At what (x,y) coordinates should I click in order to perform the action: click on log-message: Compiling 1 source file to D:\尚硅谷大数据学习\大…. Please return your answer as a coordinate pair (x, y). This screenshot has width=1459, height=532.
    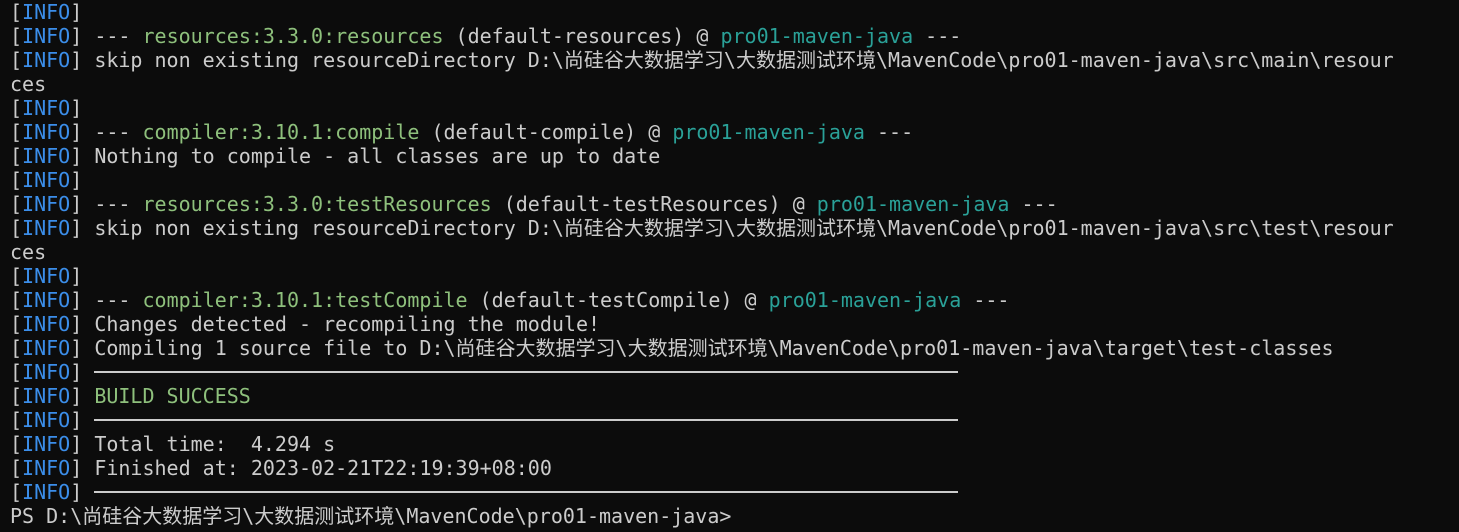
    Looking at the image, I should click on (714, 348).